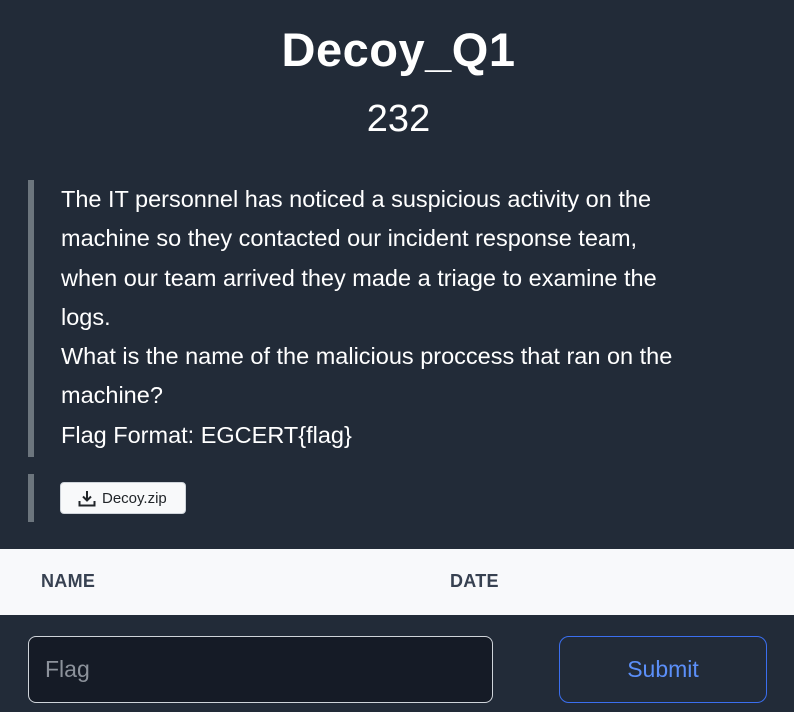 The height and width of the screenshot is (712, 797). I want to click on description-line: logs., so click(86, 316).